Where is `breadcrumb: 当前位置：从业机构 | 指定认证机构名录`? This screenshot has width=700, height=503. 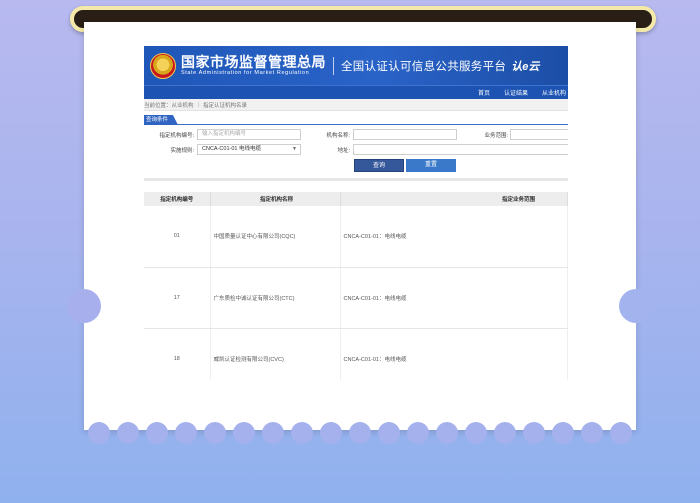
breadcrumb: 当前位置：从业机构 | 指定认证机构名录 is located at coordinates (356, 105).